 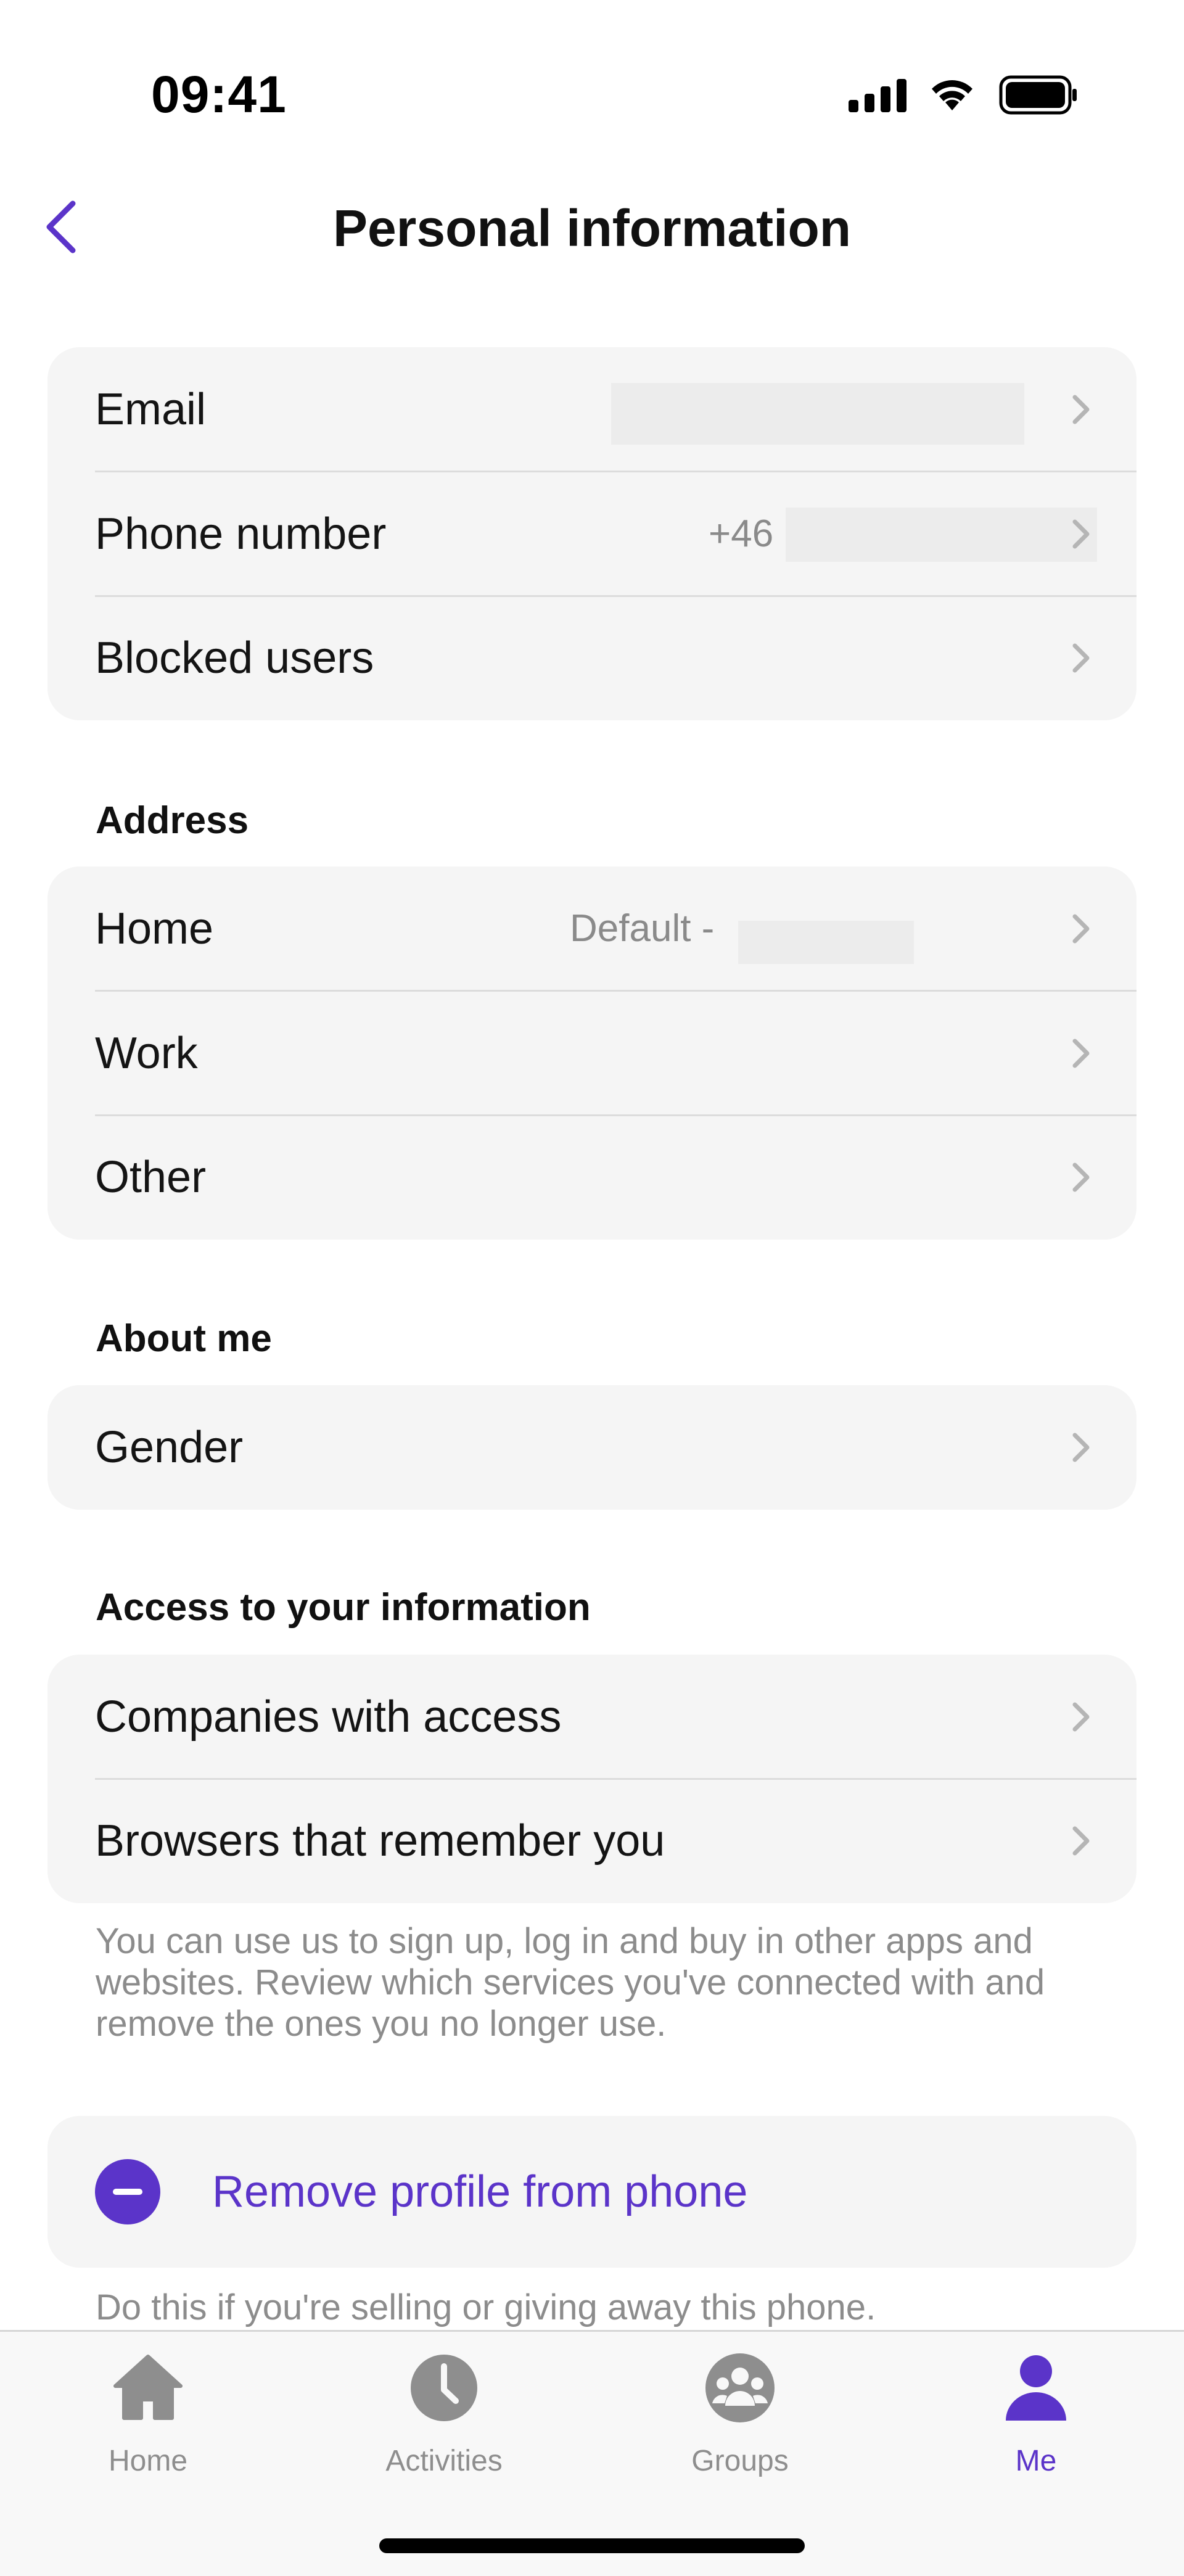 What do you see at coordinates (380, 1841) in the screenshot?
I see `browsers-label: Browsers that remember you` at bounding box center [380, 1841].